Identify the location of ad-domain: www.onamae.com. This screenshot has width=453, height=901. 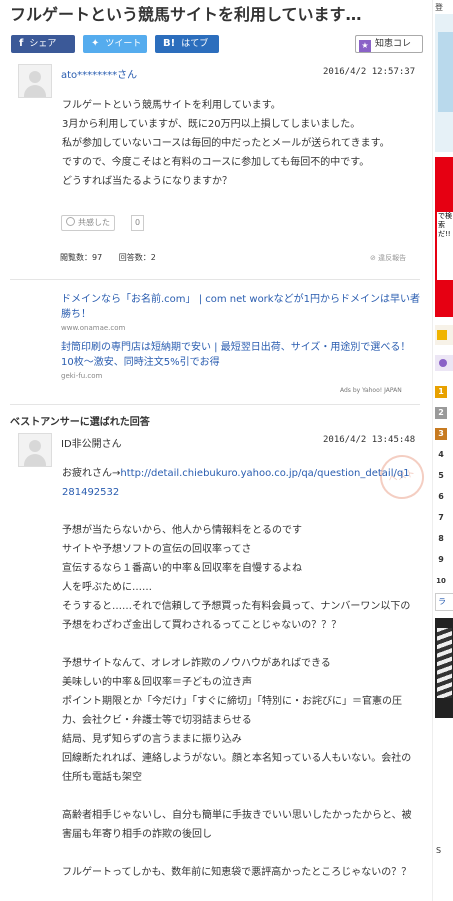
(93, 328).